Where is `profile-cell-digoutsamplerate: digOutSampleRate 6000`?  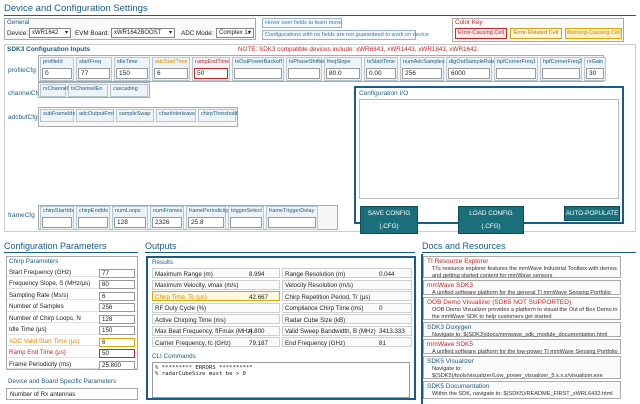 profile-cell-digoutsamplerate: digOutSampleRate 6000 is located at coordinates (470, 69).